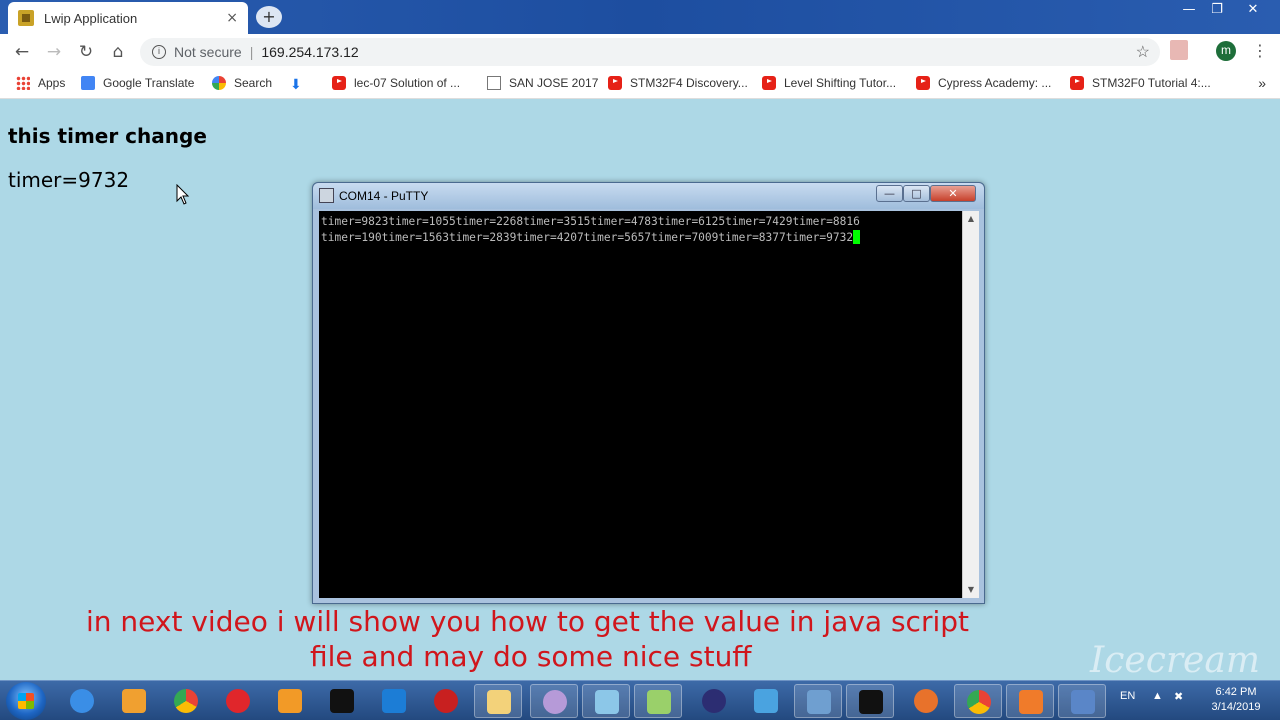  Describe the element at coordinates (134, 701) in the screenshot. I see `media-player-icon` at that location.